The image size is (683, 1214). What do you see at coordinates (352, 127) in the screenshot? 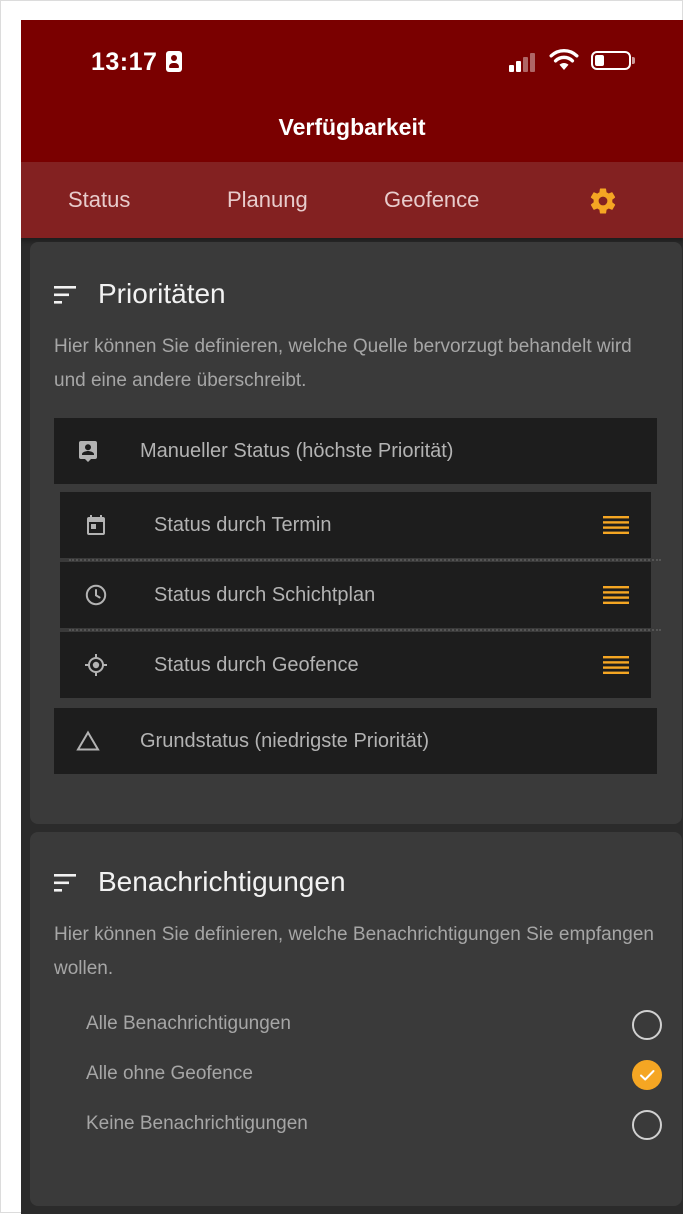
I see `page-title: Verfügbarkeit` at bounding box center [352, 127].